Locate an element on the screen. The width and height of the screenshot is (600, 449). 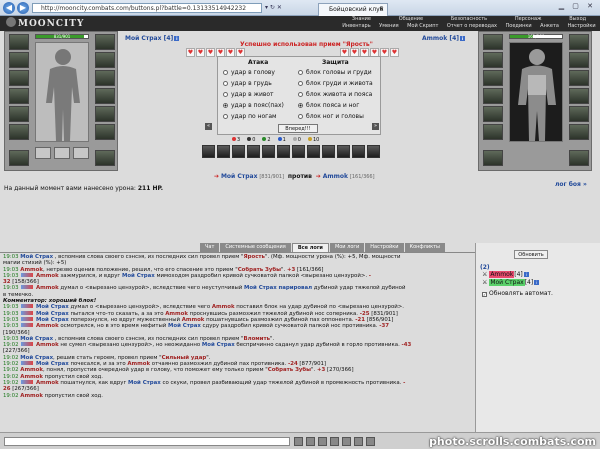
defense-option: блок пояса и ног is located at coordinates (328, 105).